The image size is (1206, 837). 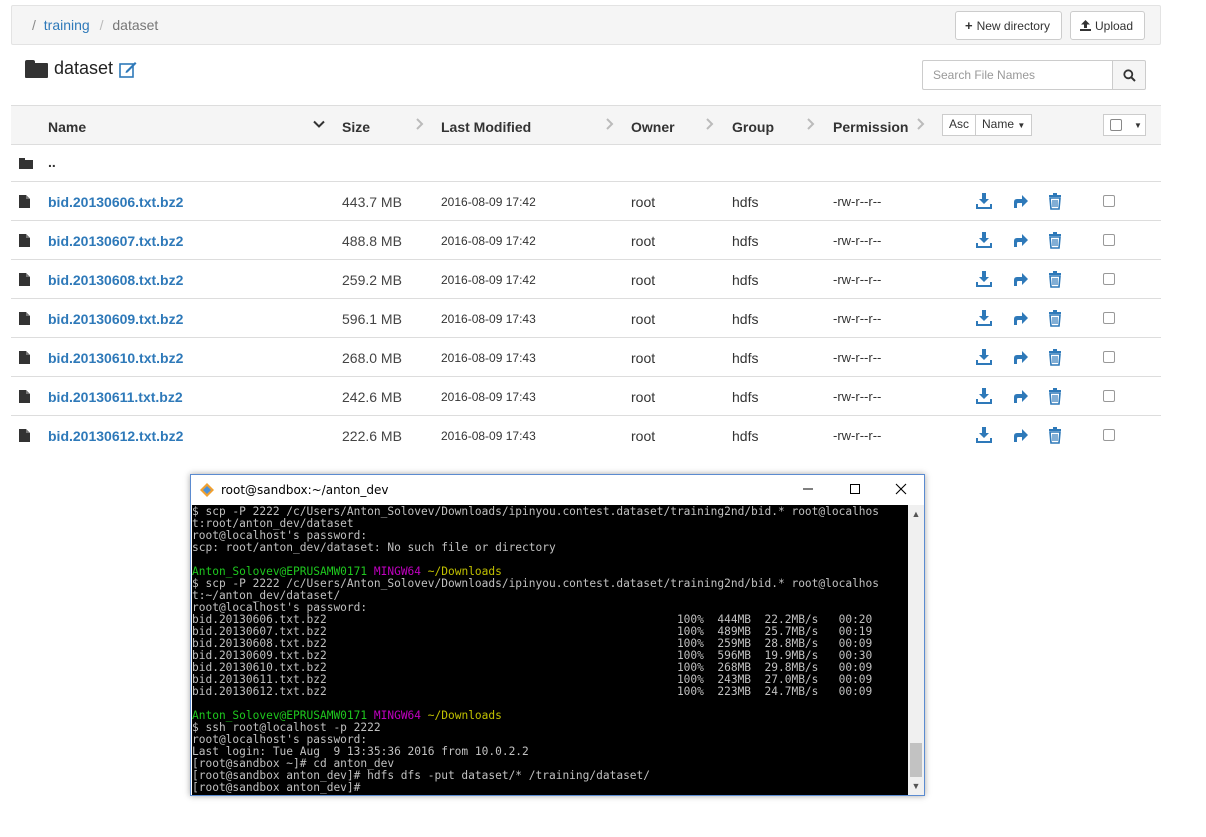 I want to click on file-size: 596.1 MB, so click(x=372, y=319).